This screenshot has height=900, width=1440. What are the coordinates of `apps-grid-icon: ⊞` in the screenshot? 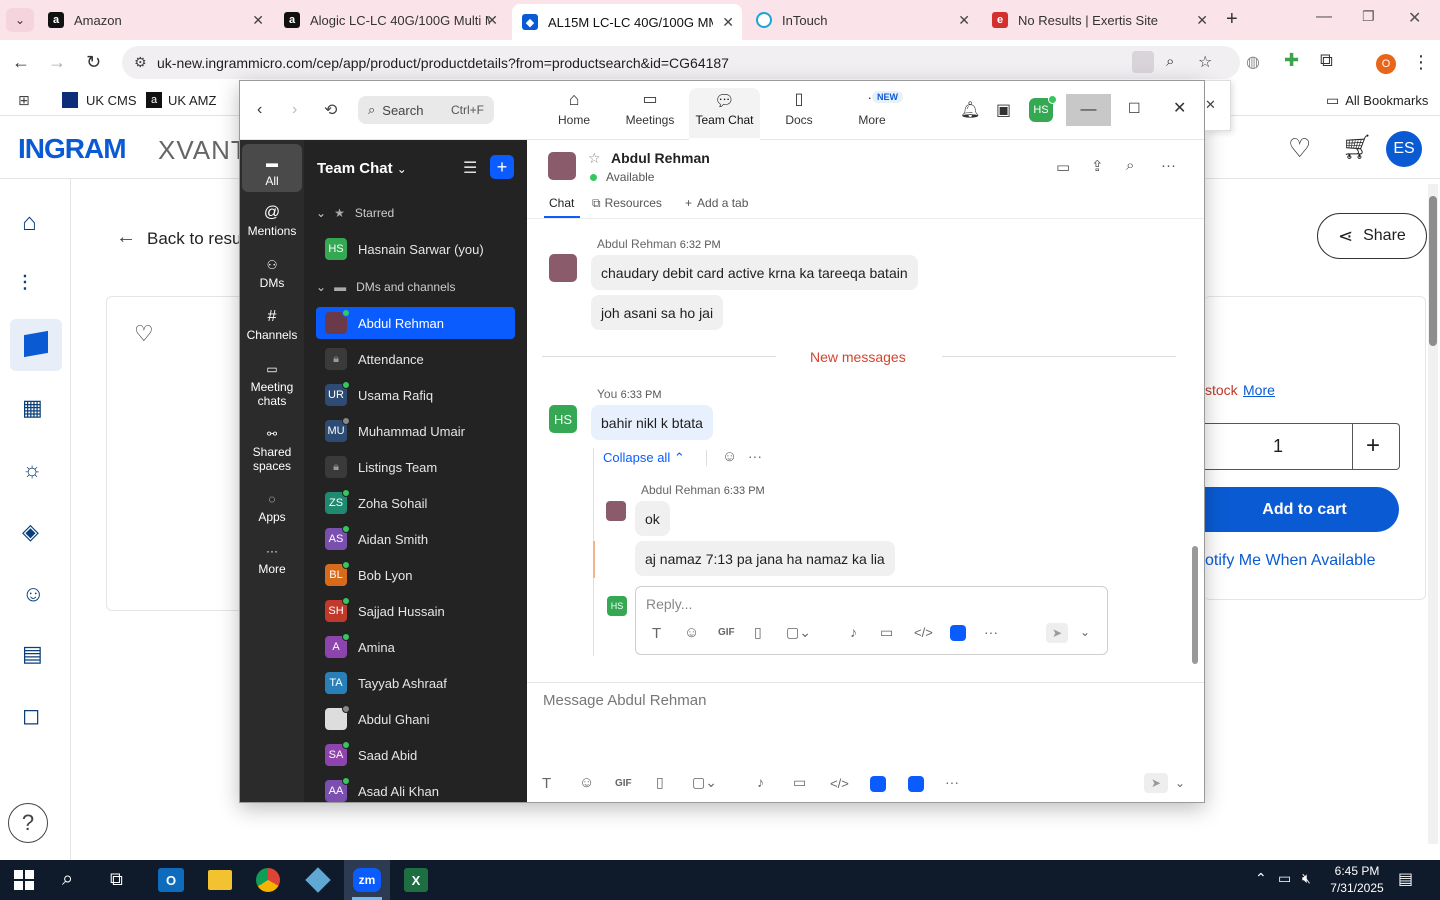 It's located at (24, 100).